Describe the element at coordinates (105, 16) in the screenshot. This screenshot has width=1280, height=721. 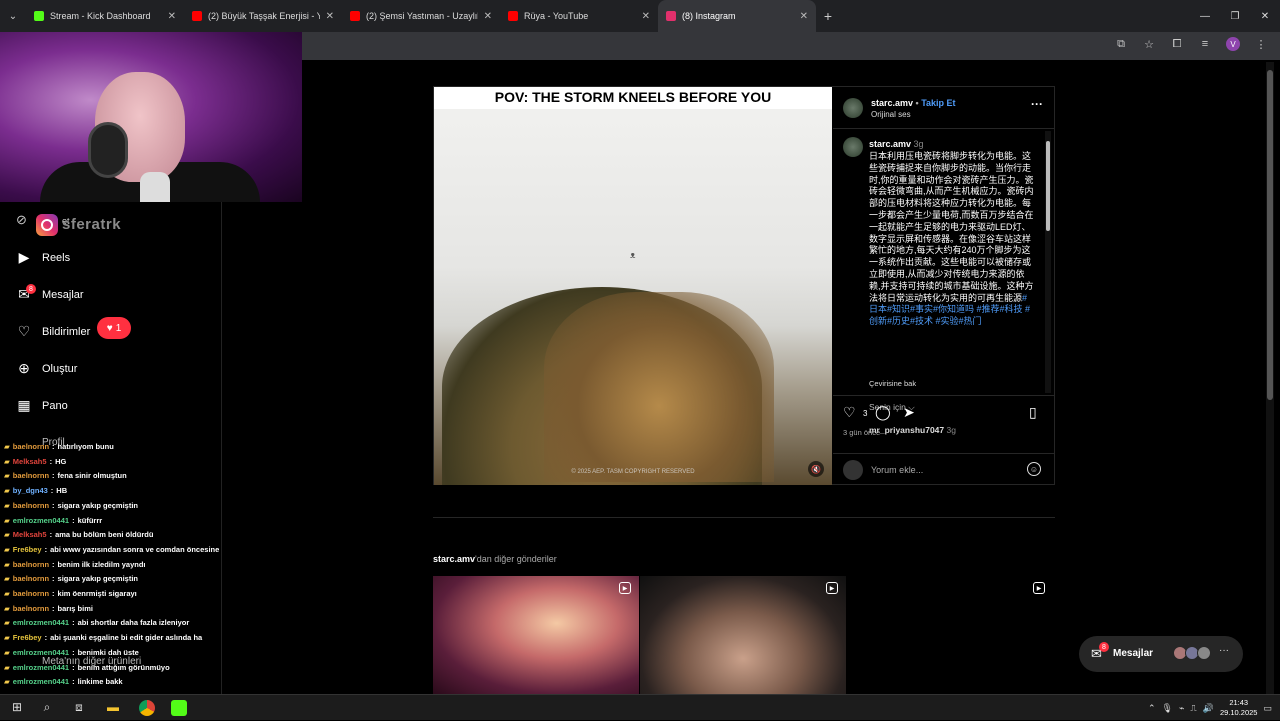
I see `tab-kick-dashboard: Stream - Kick Dashboard ✕` at that location.